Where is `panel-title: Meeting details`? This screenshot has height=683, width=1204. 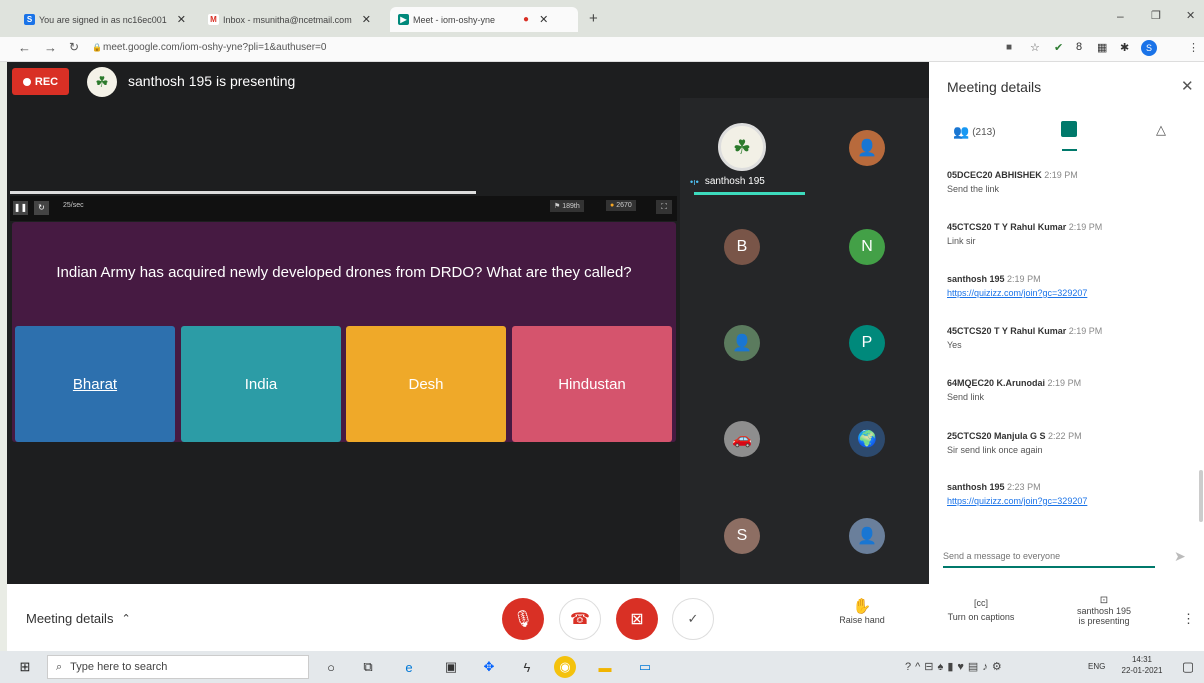 panel-title: Meeting details is located at coordinates (994, 87).